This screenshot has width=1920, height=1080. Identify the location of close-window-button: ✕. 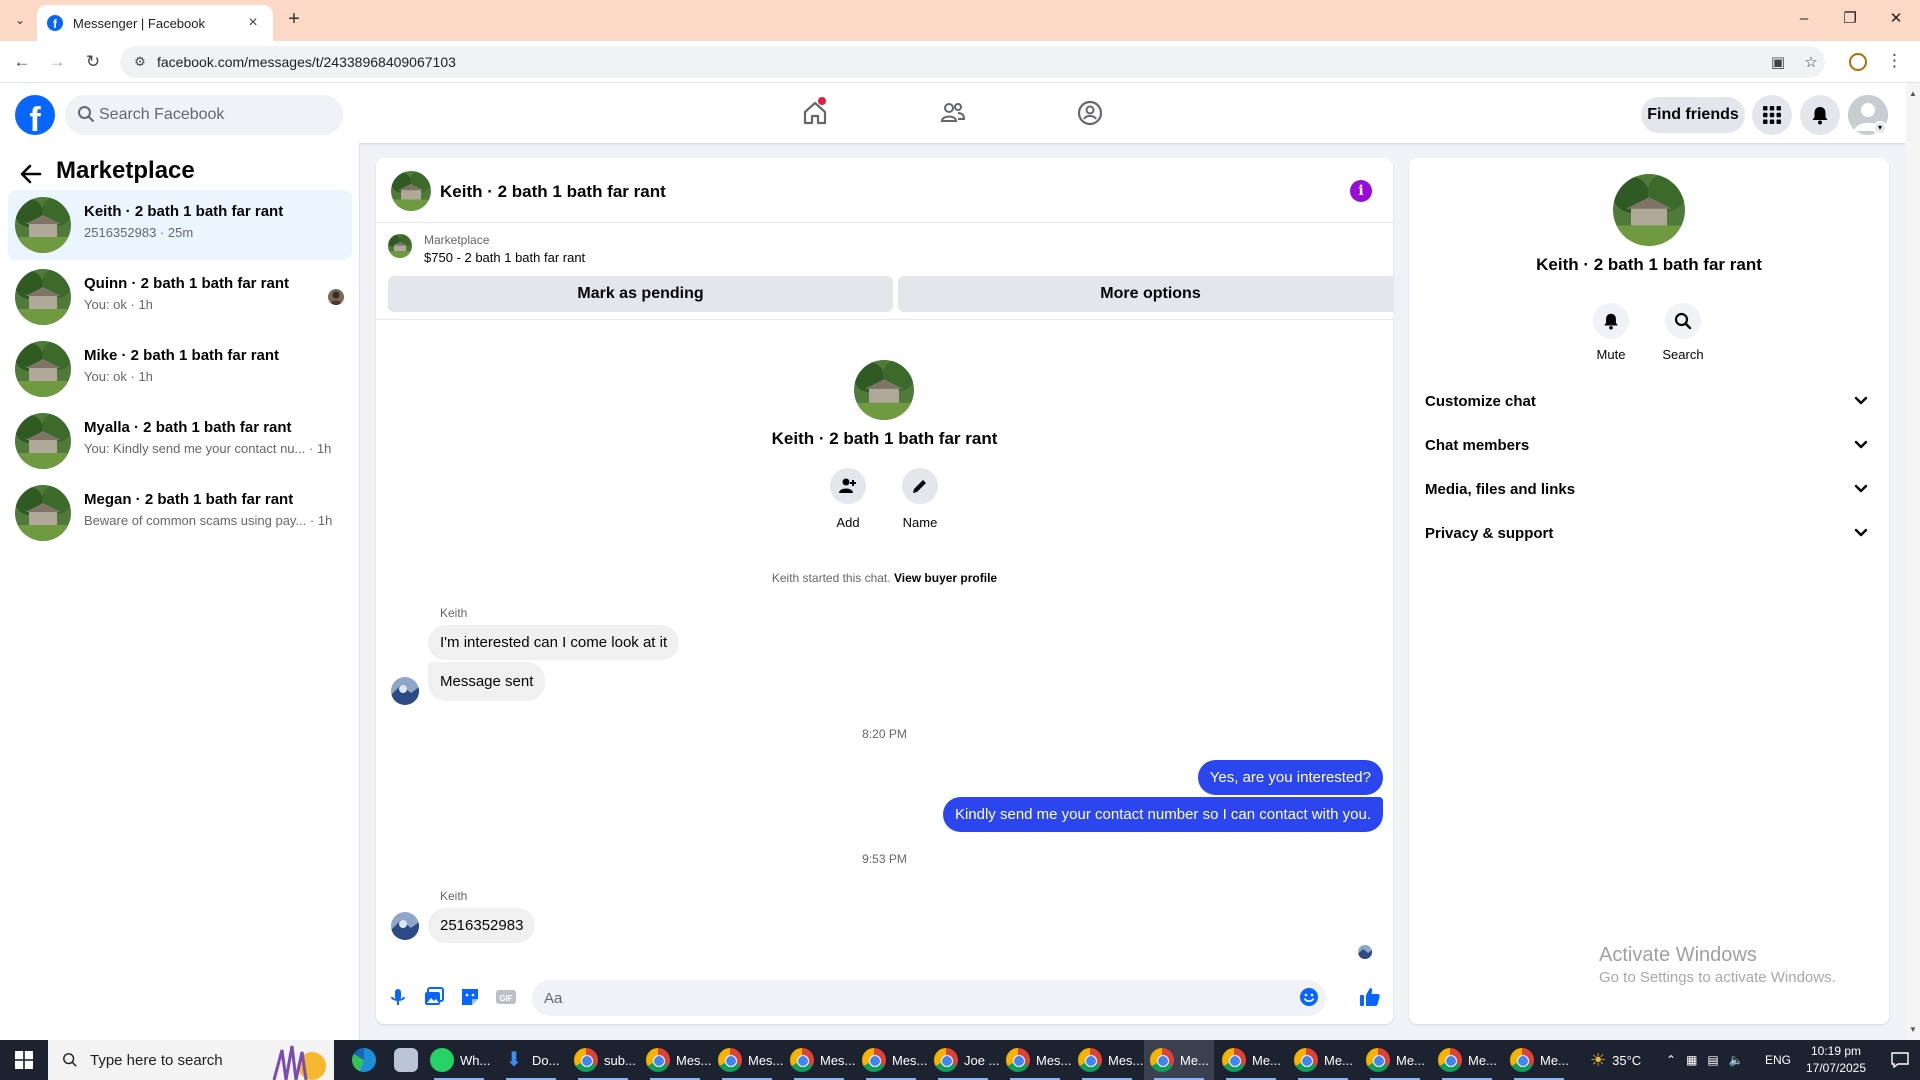
(1896, 20).